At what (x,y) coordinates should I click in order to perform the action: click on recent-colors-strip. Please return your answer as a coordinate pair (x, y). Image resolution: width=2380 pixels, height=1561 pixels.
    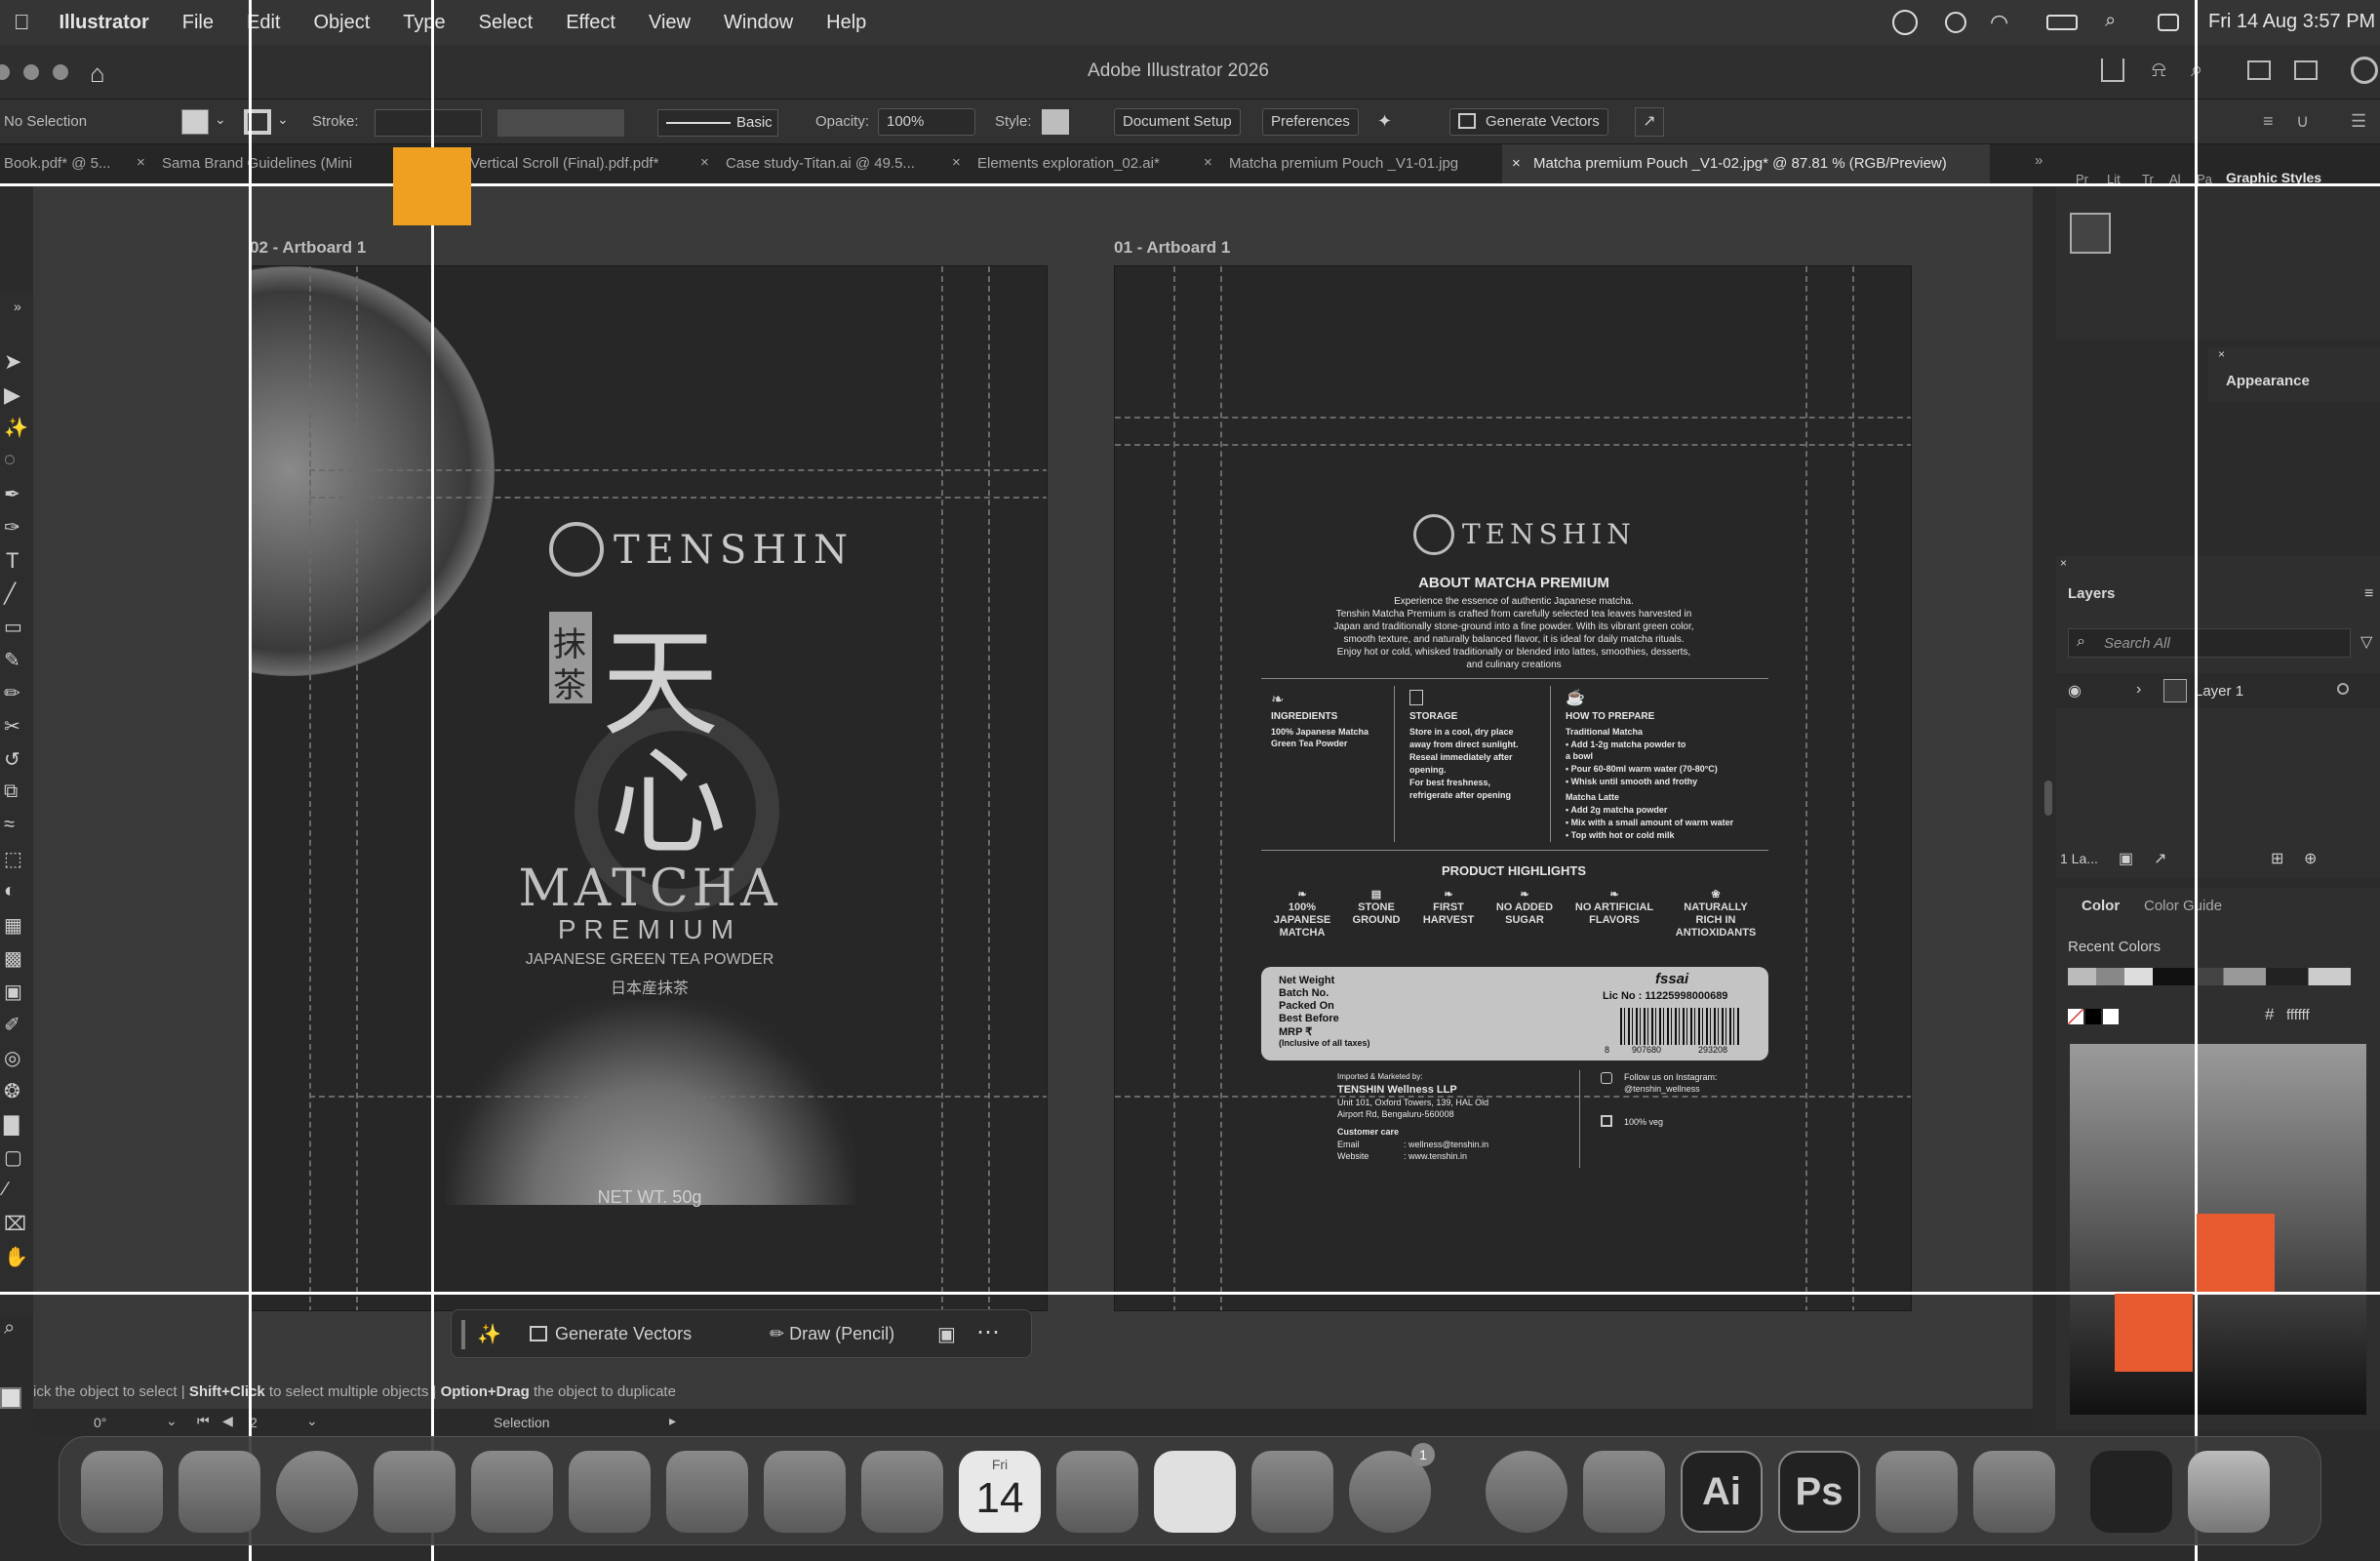
    Looking at the image, I should click on (2209, 976).